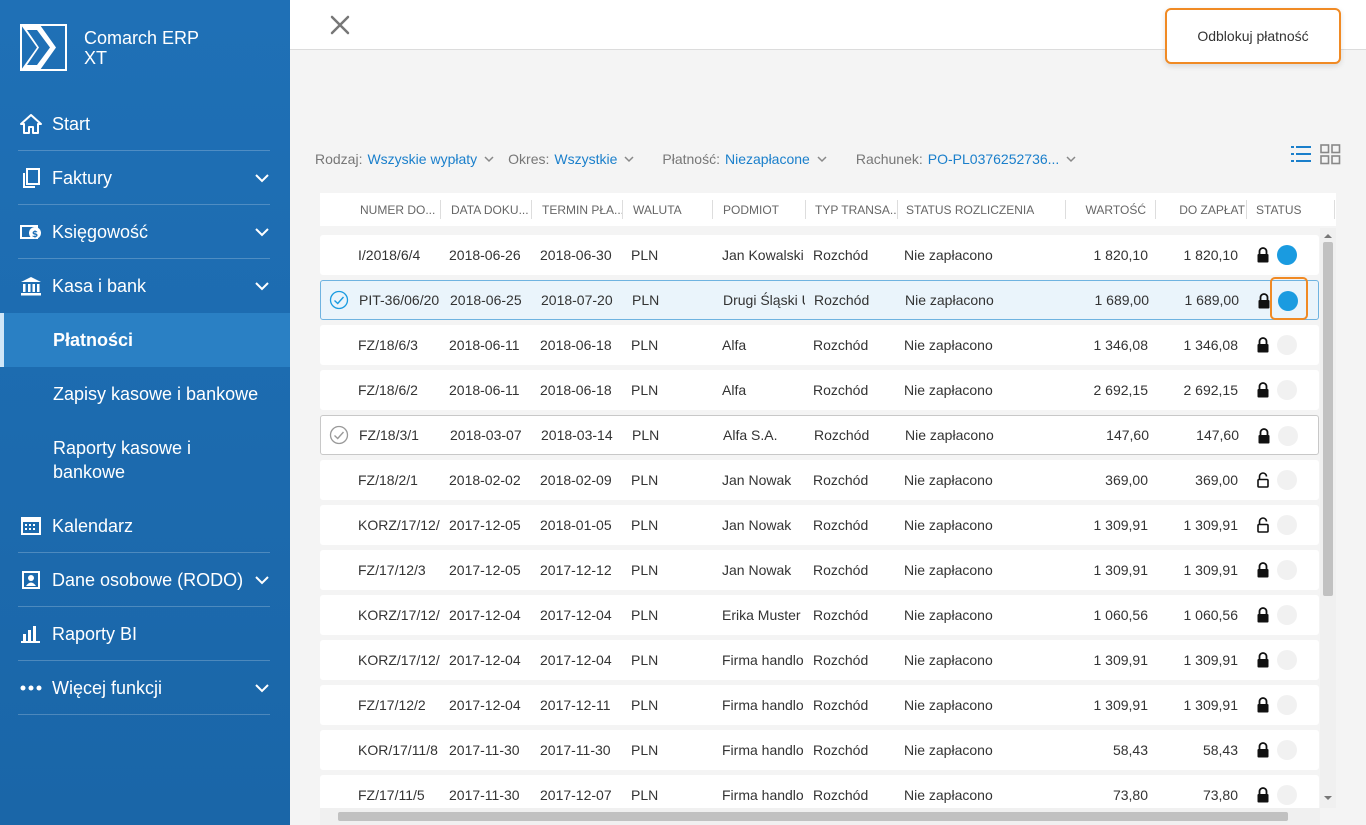 This screenshot has height=825, width=1366. What do you see at coordinates (668, 209) in the screenshot?
I see `column-header-waluta: WALUTA` at bounding box center [668, 209].